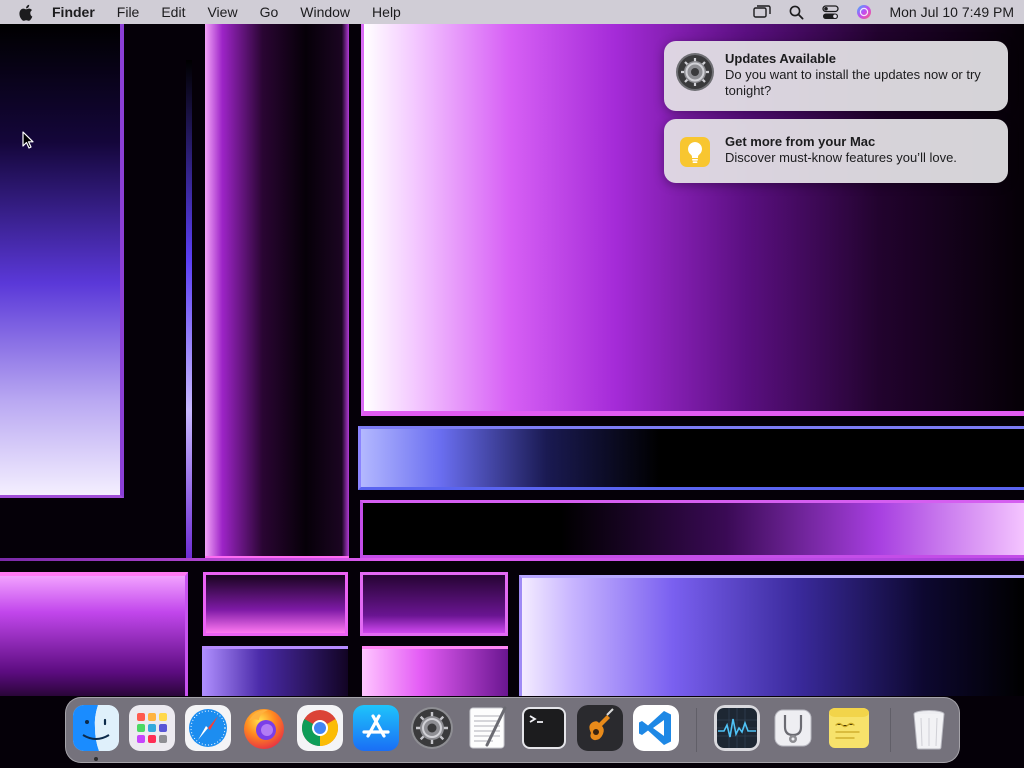 This screenshot has height=768, width=1024. What do you see at coordinates (512, 730) in the screenshot?
I see `dock` at bounding box center [512, 730].